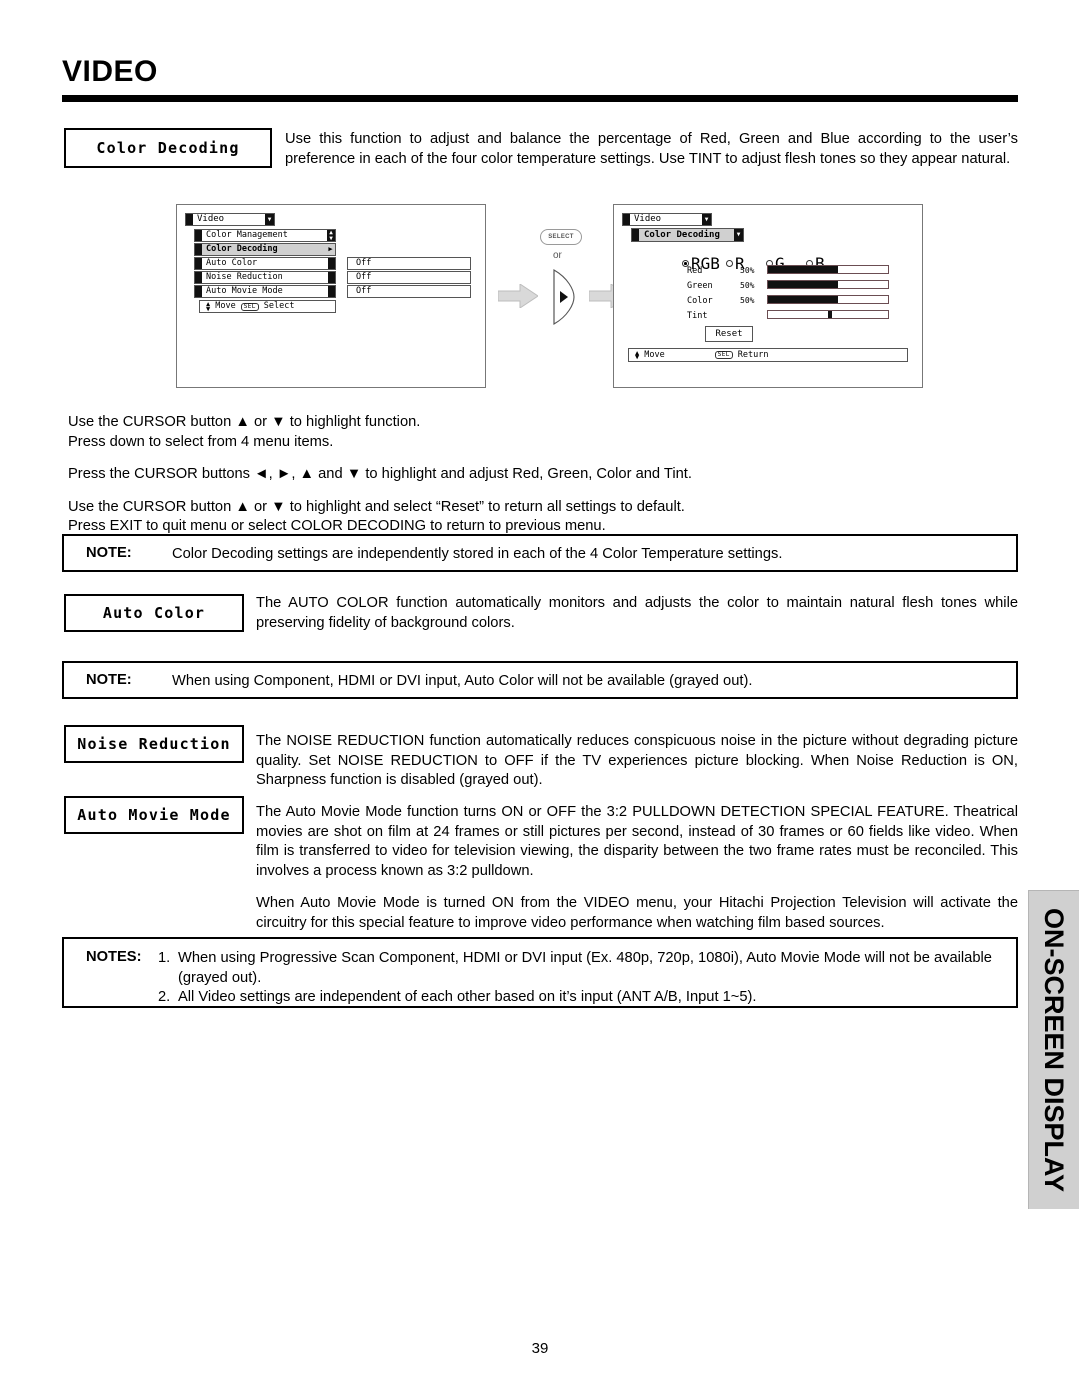 The image size is (1080, 1397). I want to click on slider-percent-color: 50%, so click(747, 300).